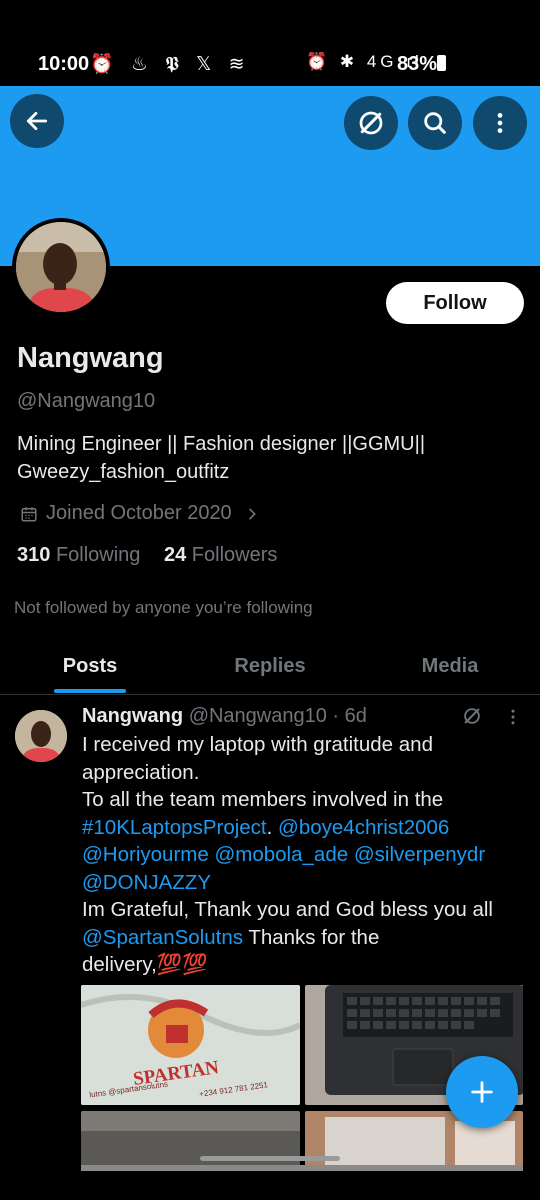  I want to click on back-button, so click(37, 121).